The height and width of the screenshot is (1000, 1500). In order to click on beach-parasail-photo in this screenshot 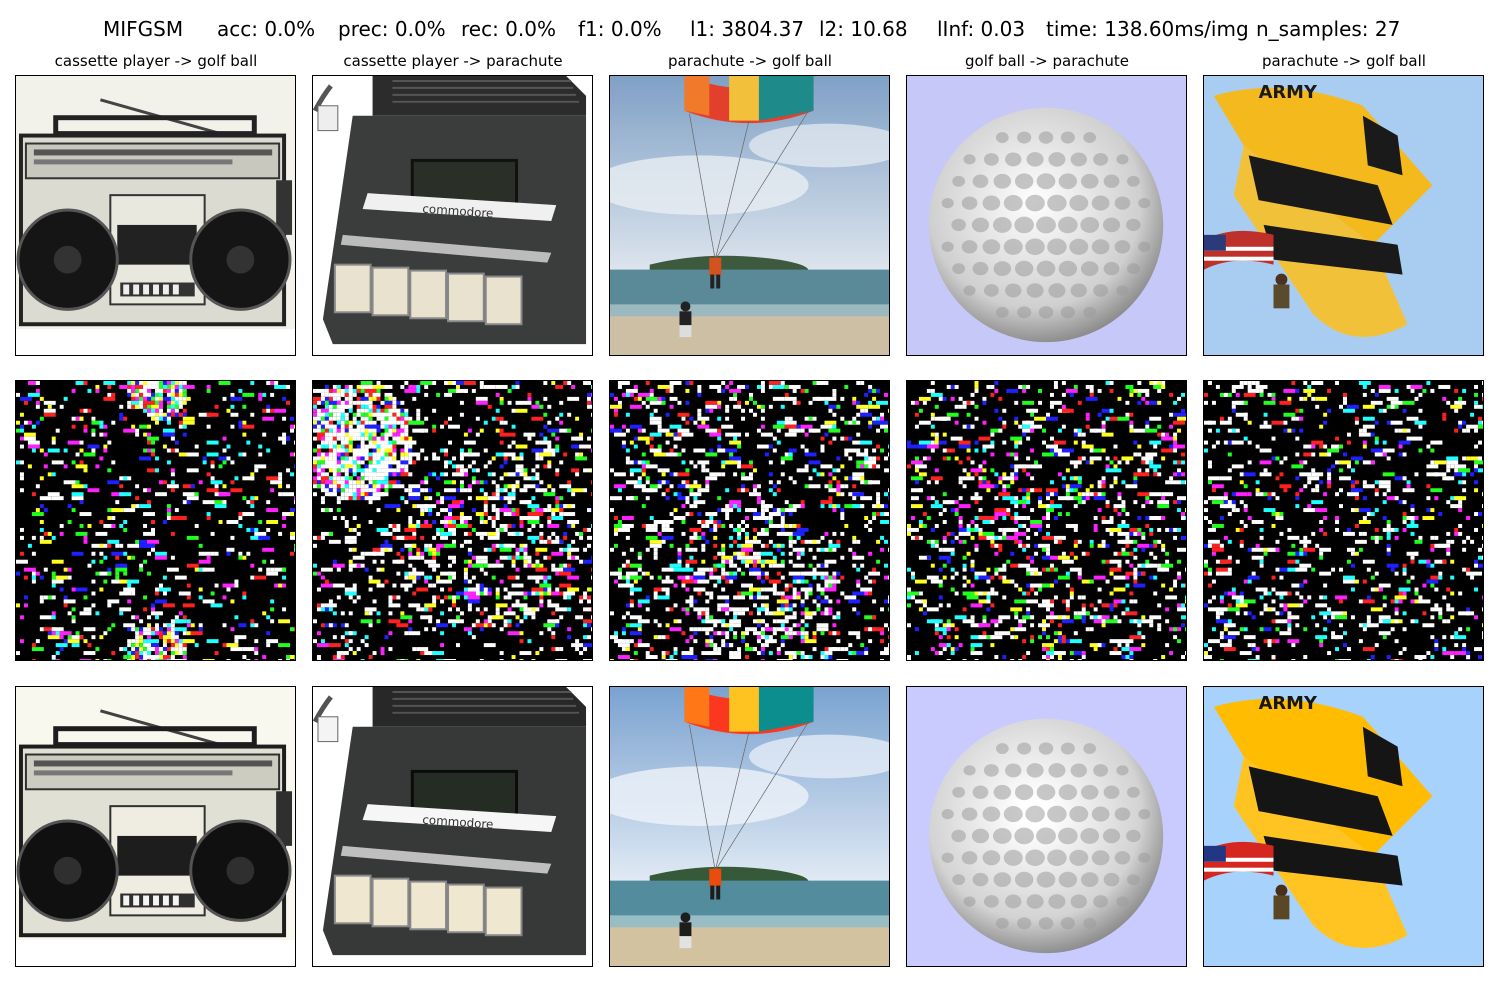, I will do `click(749, 215)`.